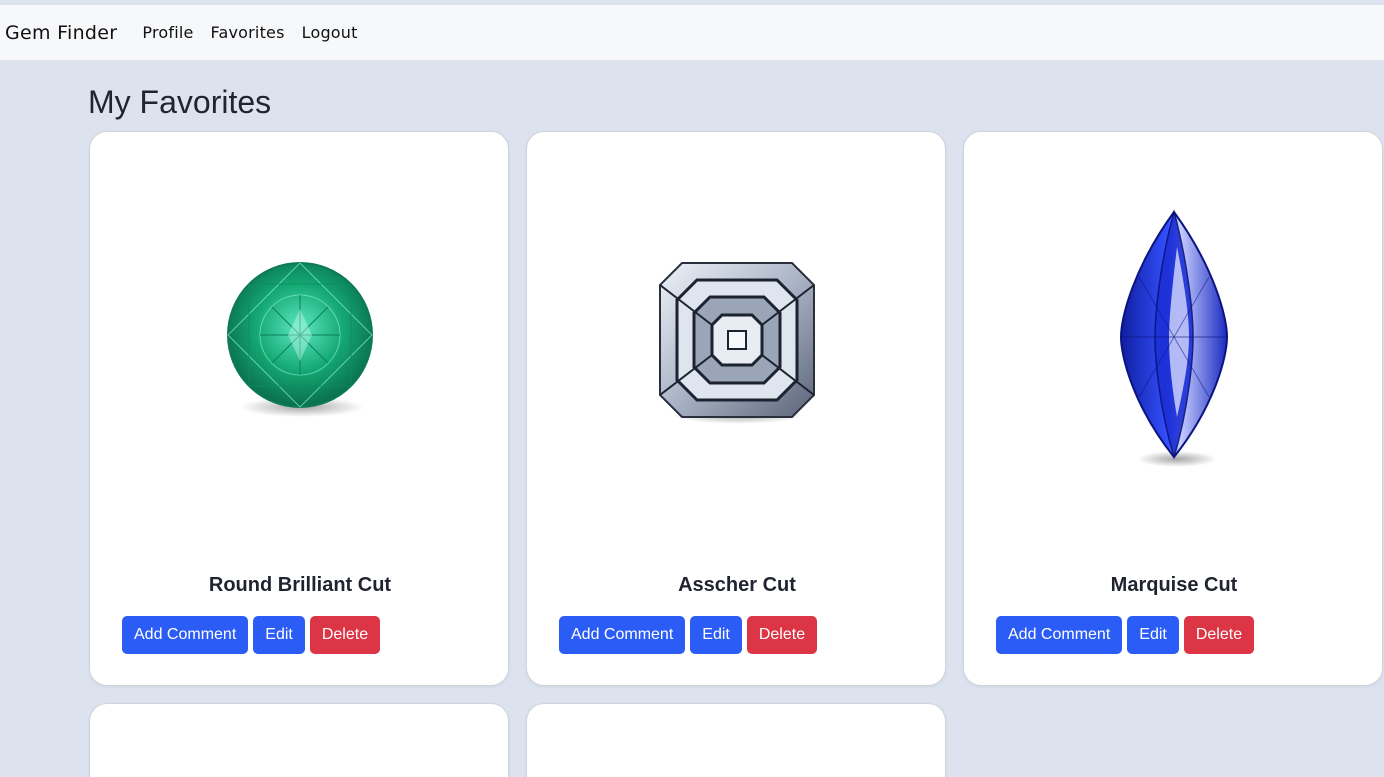  I want to click on brand-link: Gem Finder, so click(61, 33).